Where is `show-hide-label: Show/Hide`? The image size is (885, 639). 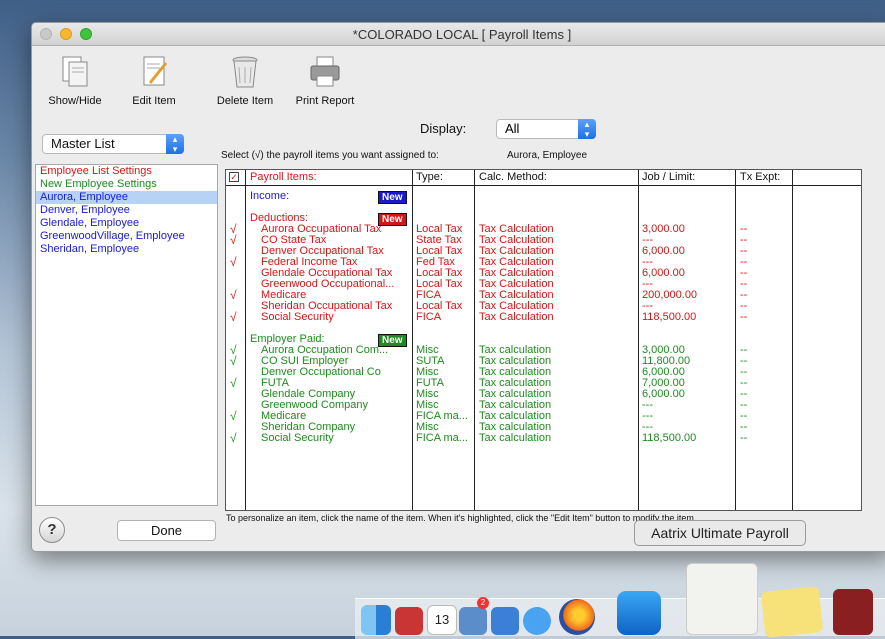 show-hide-label: Show/Hide is located at coordinates (75, 101).